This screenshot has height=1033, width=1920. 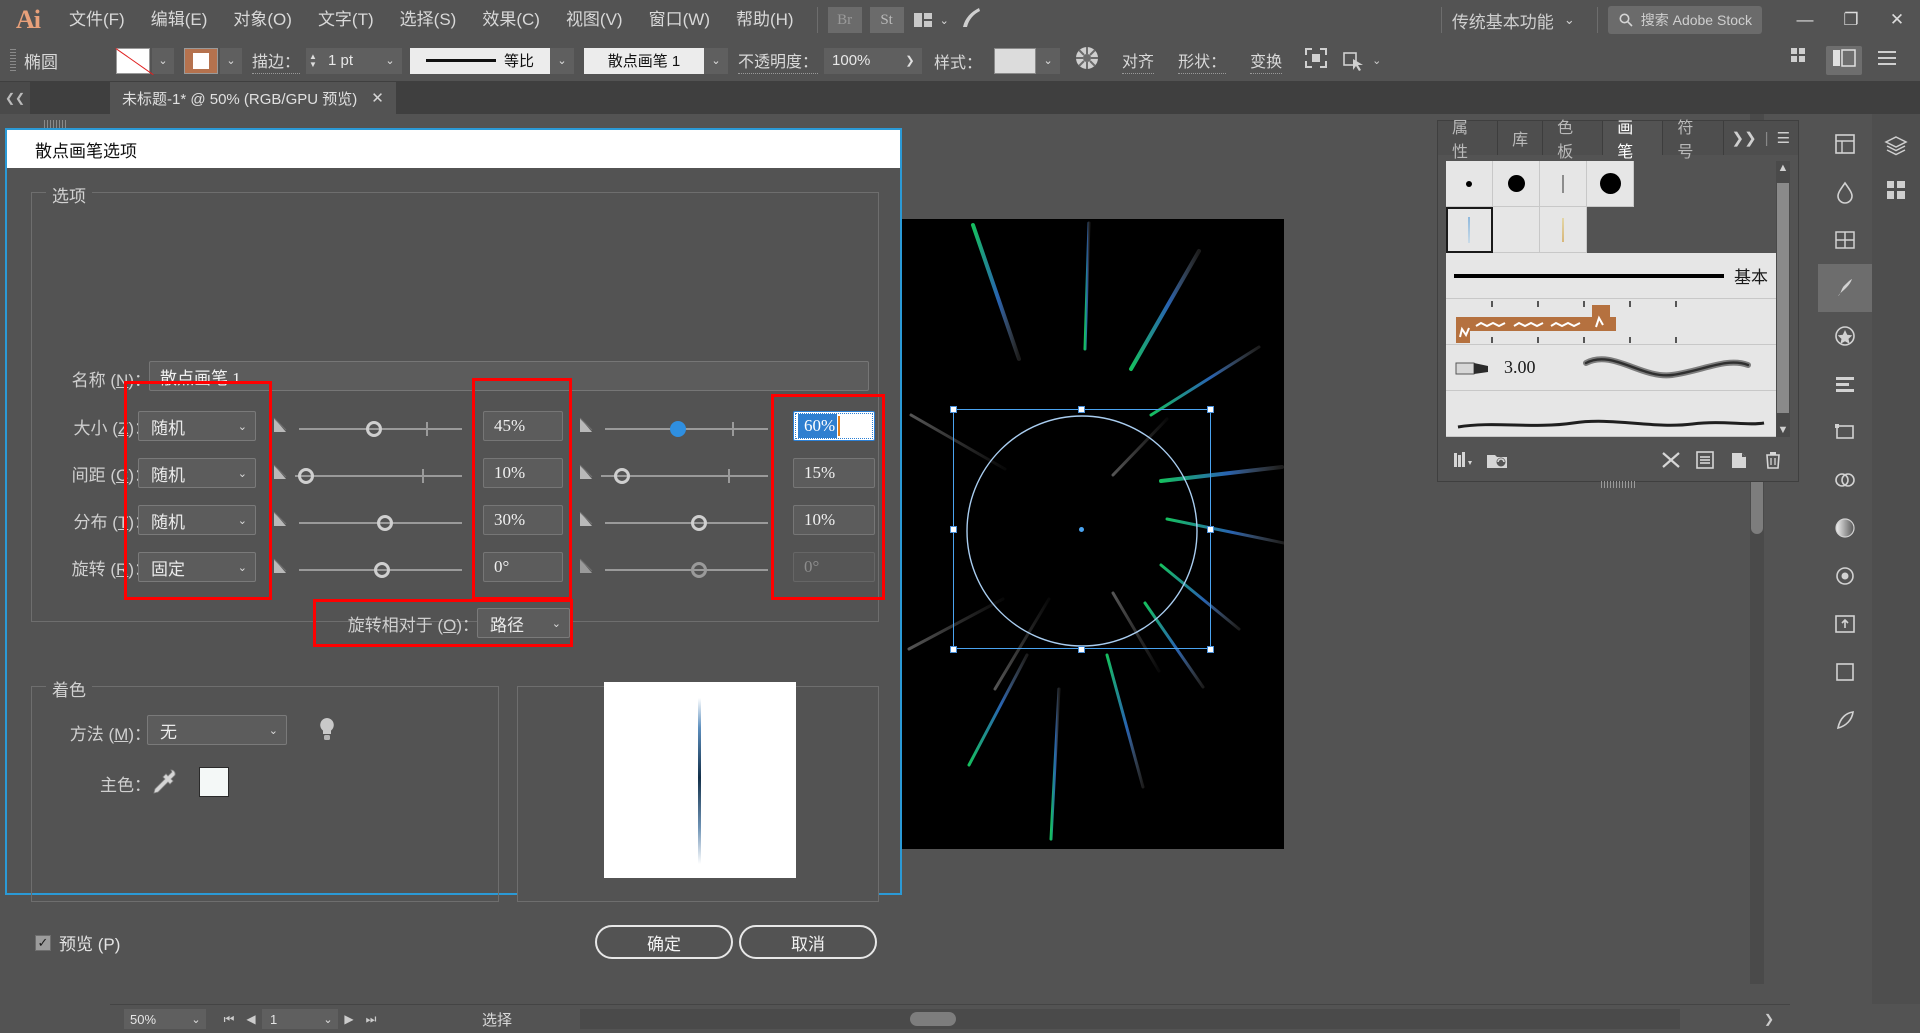 What do you see at coordinates (1516, 230) in the screenshot?
I see `brush-item-blank` at bounding box center [1516, 230].